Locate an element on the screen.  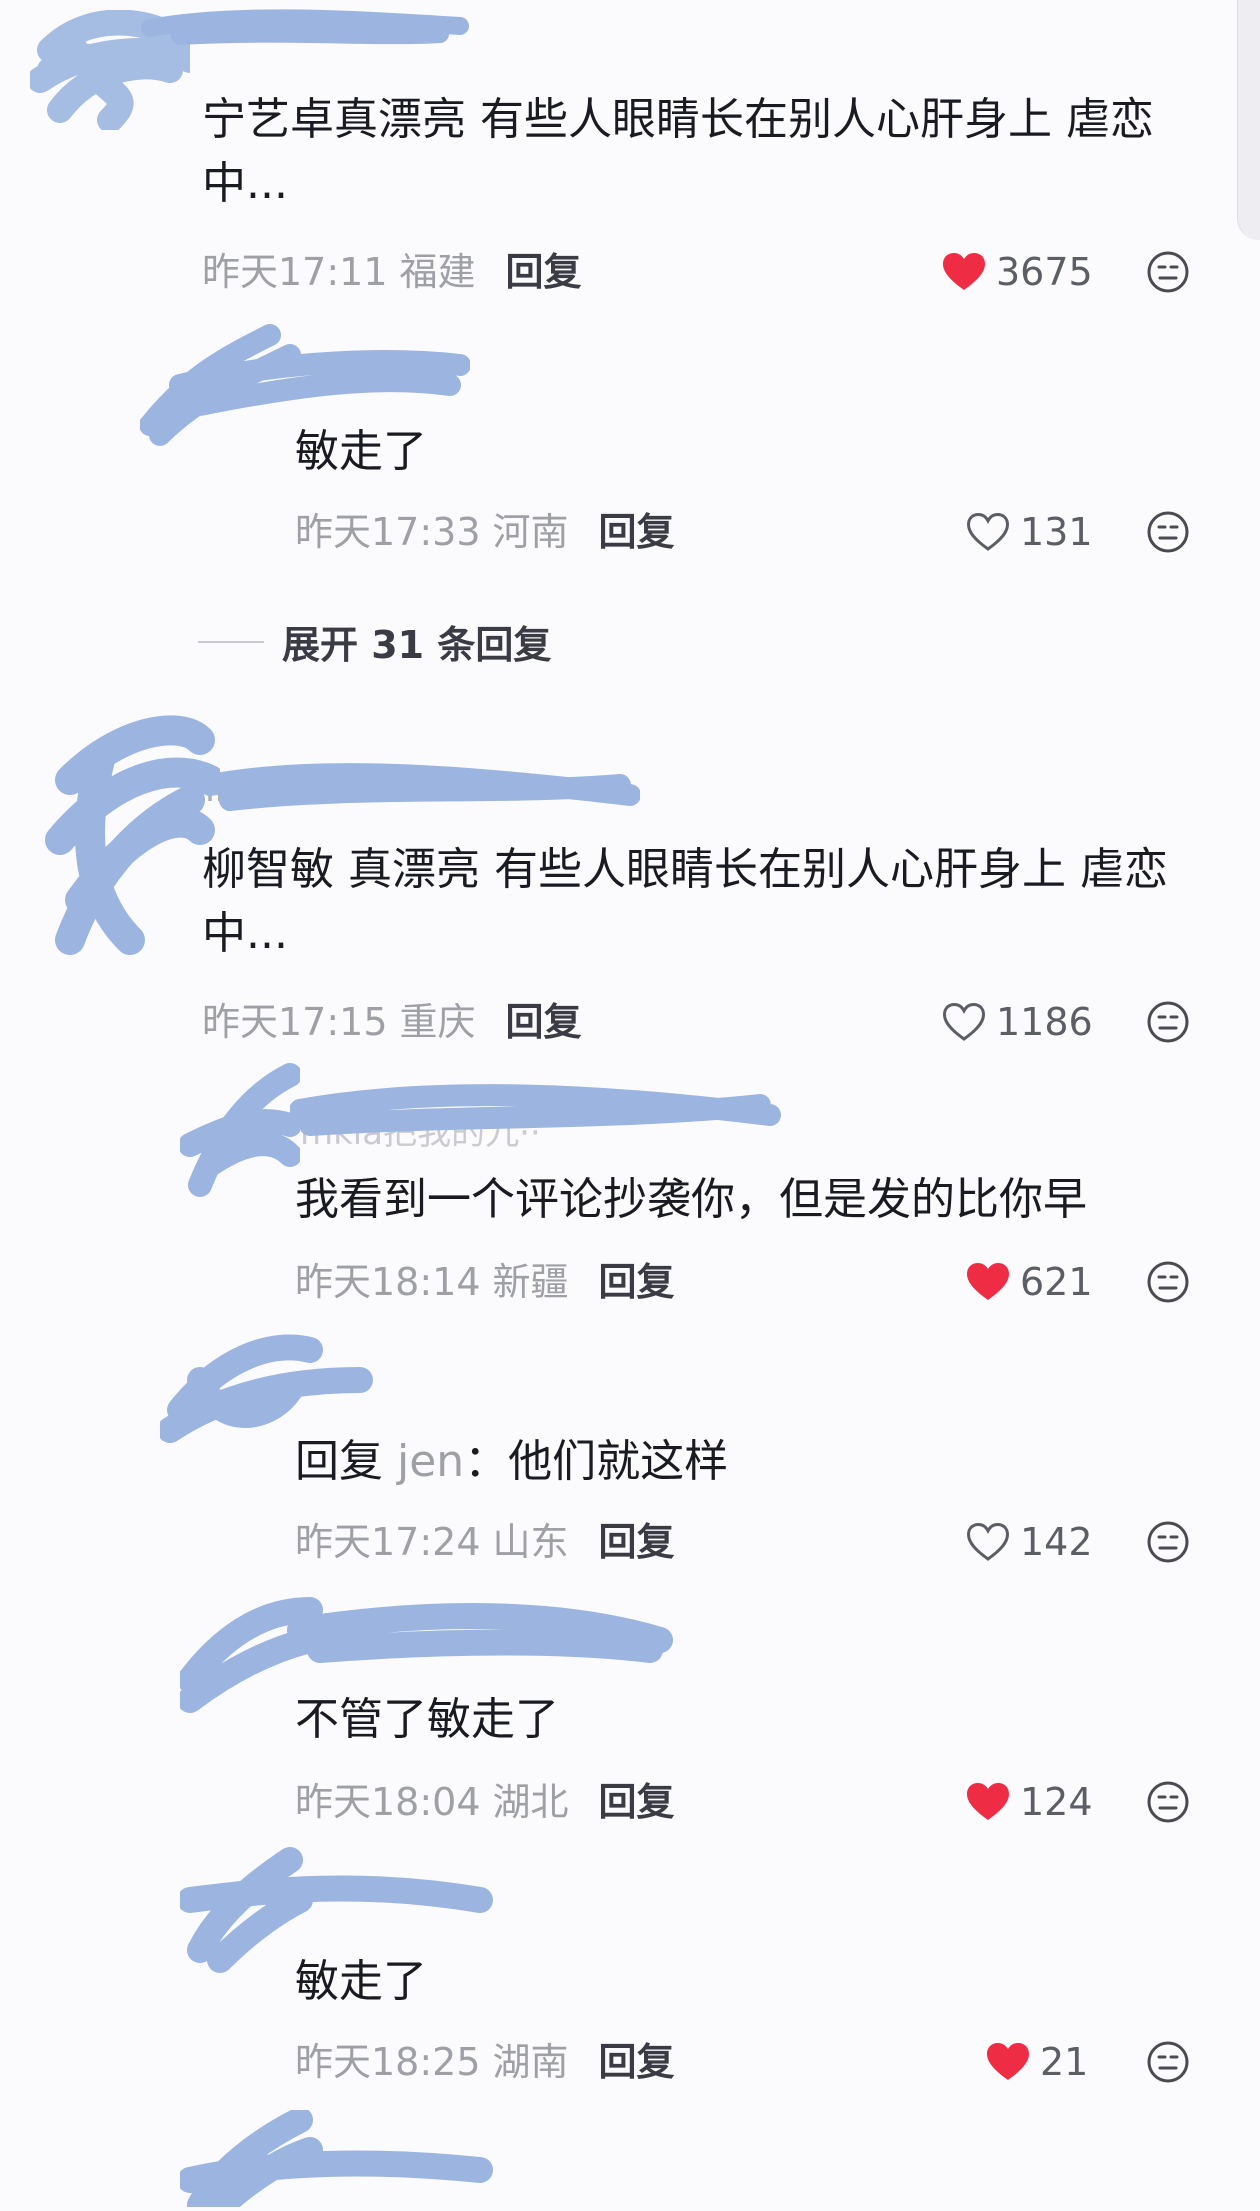
like-count: 21 is located at coordinates (1064, 2062).